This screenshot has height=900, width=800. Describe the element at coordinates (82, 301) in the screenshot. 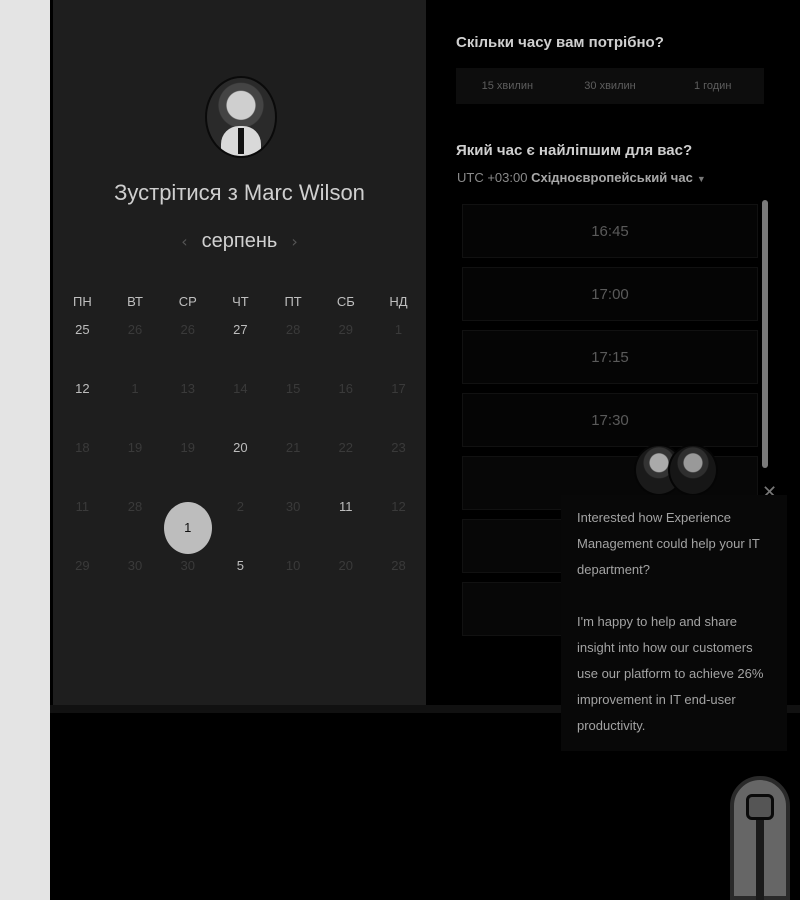

I see `weekday-label: ПН` at that location.